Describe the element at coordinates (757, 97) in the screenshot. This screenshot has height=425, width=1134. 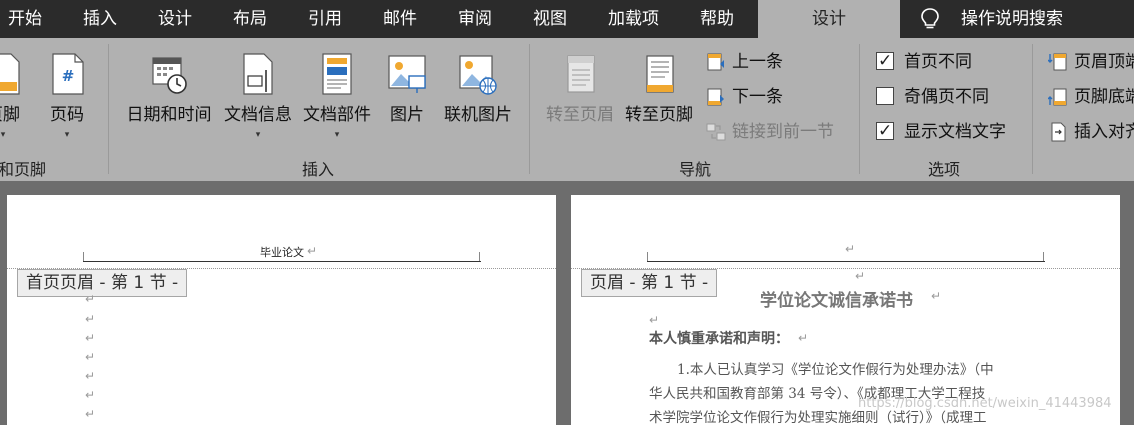
I see `next-section-label: 下一条` at that location.